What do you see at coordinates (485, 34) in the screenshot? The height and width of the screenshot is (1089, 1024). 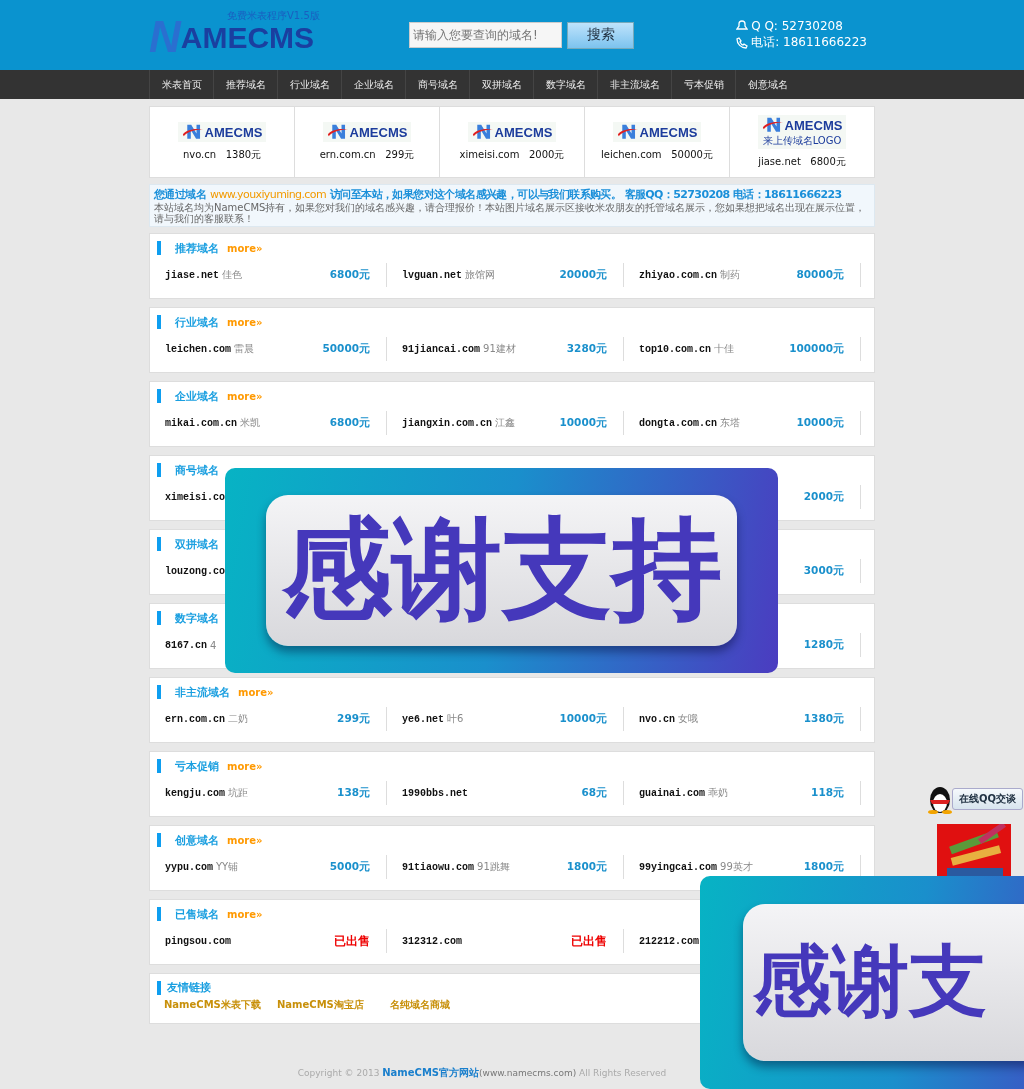 I see `search-field: 请输入您要查询的域名!` at bounding box center [485, 34].